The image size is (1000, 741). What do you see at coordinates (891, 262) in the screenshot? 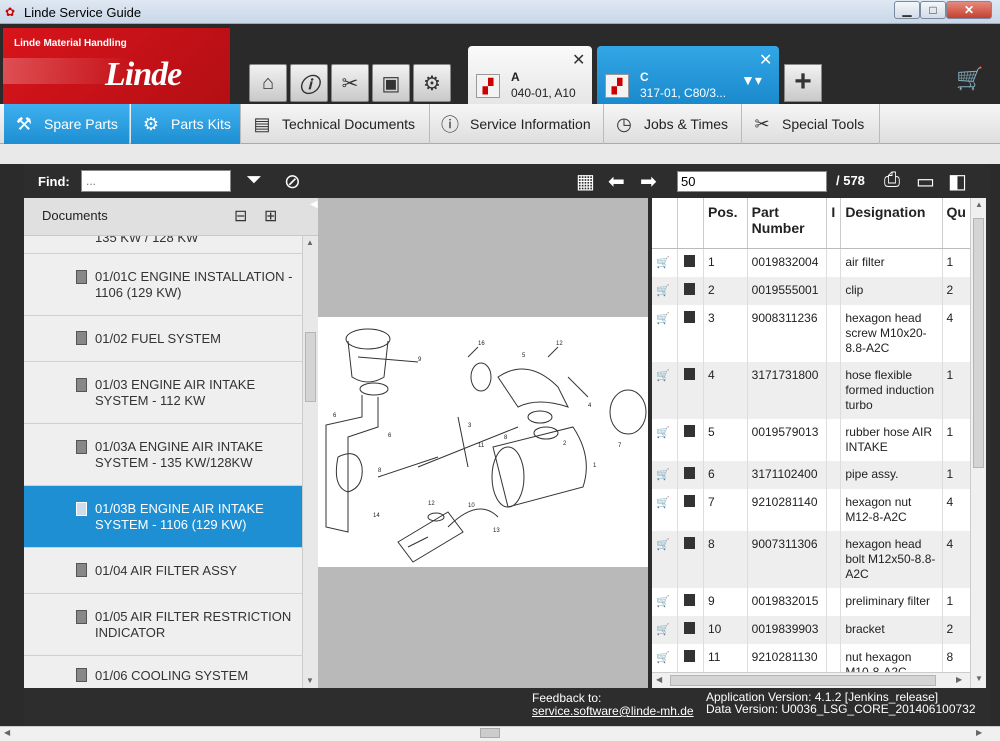
I see `designation-cell: air filter` at bounding box center [891, 262].